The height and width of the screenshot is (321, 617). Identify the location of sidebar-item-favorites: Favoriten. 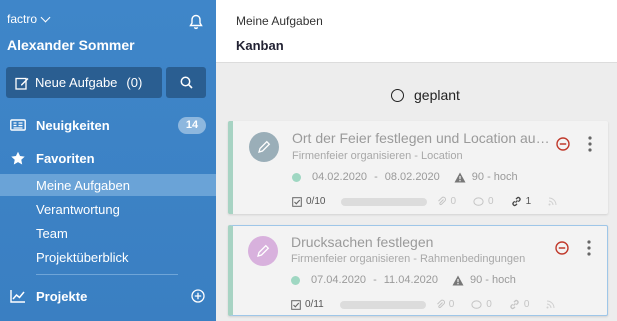
(108, 158).